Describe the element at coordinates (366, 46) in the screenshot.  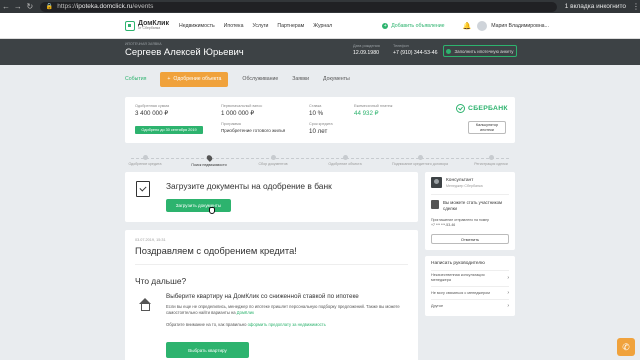
I see `birth-date-label: Дата рождения` at that location.